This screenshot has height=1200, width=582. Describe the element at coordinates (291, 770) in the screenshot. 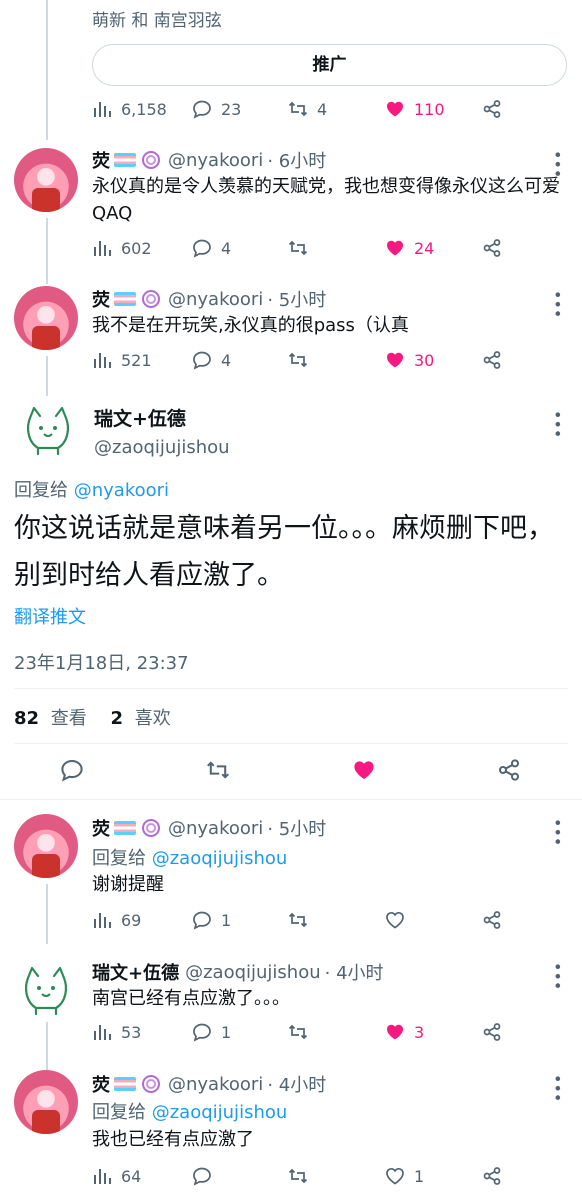

I see `focus-tweet-actions` at that location.